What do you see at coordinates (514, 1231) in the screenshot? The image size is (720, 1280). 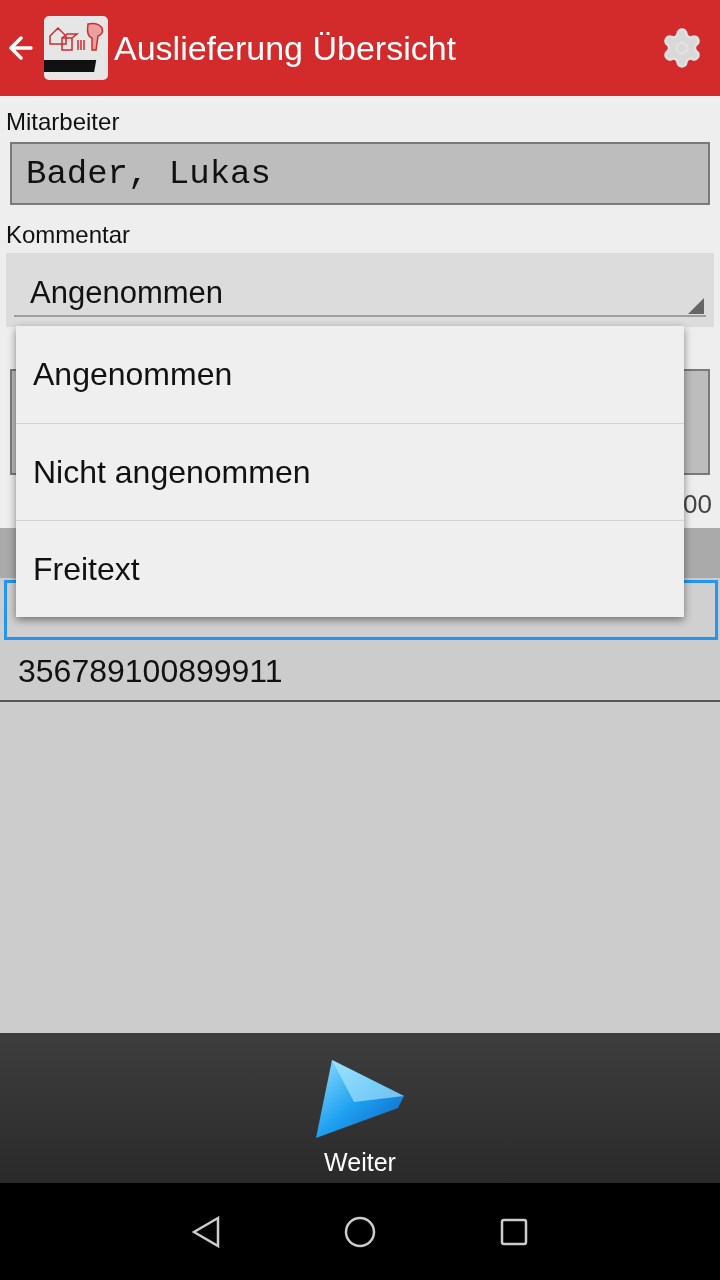 I see `recents-icon` at bounding box center [514, 1231].